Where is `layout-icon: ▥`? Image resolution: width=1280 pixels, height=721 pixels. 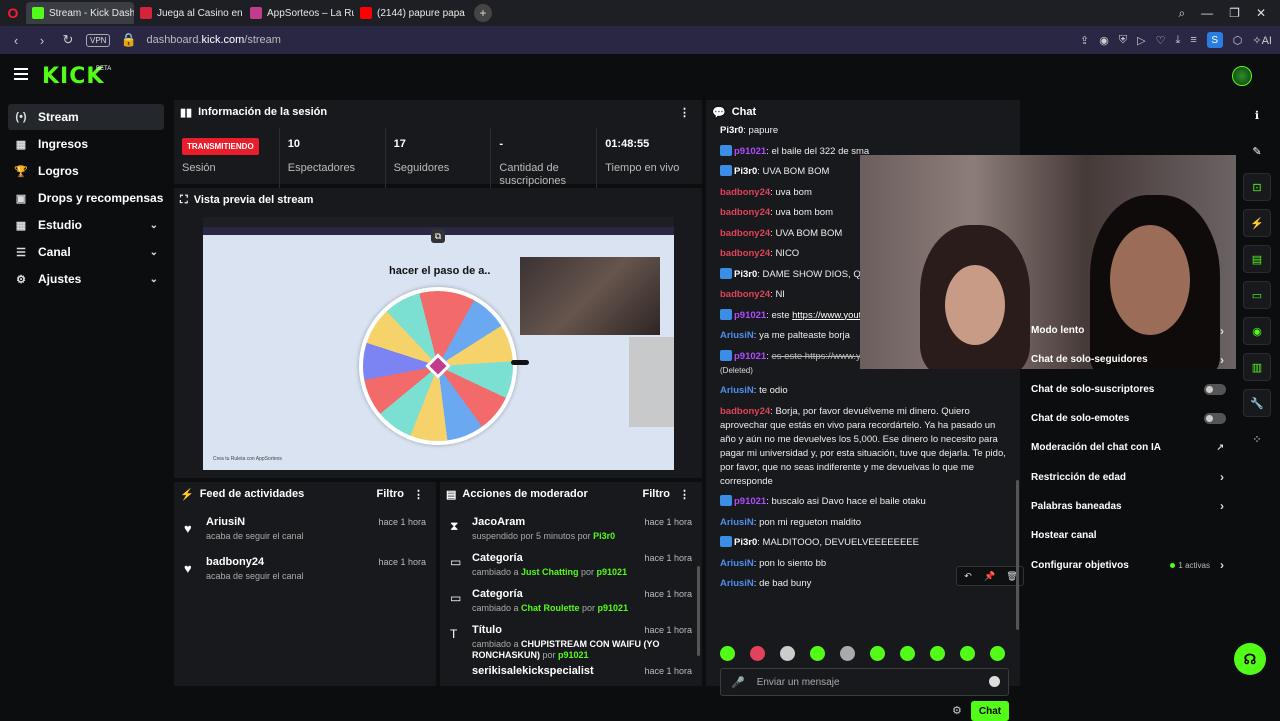 layout-icon: ▥ is located at coordinates (1257, 367).